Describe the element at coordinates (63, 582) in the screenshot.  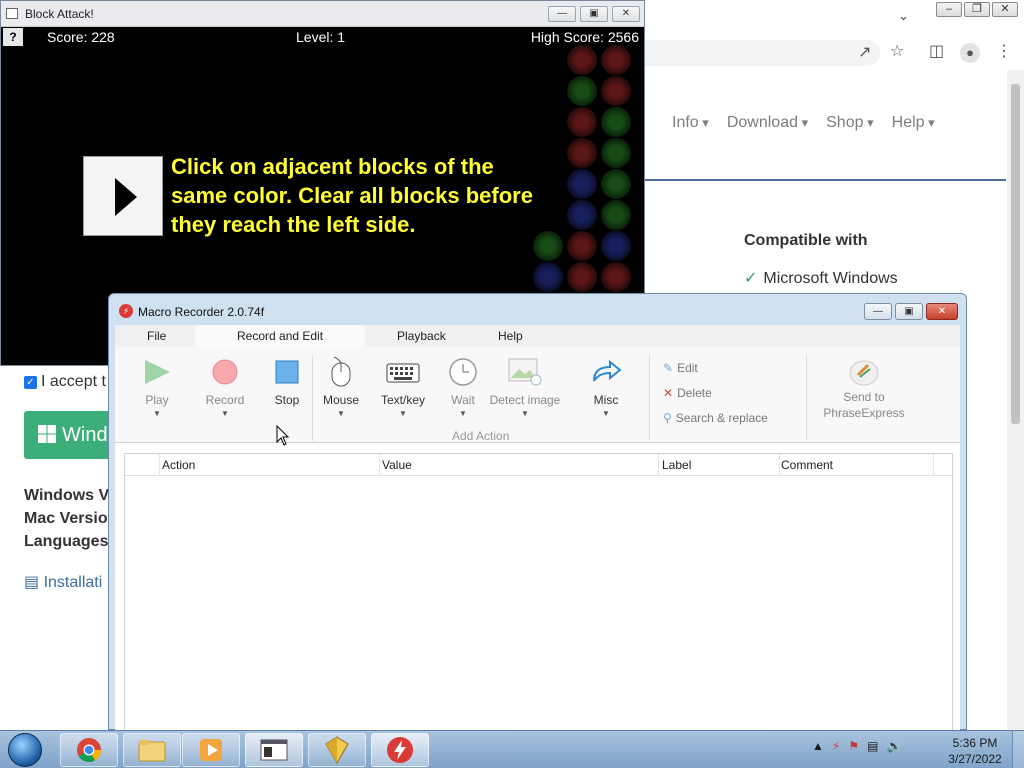
I see `installation-link: ▤ Installati` at that location.